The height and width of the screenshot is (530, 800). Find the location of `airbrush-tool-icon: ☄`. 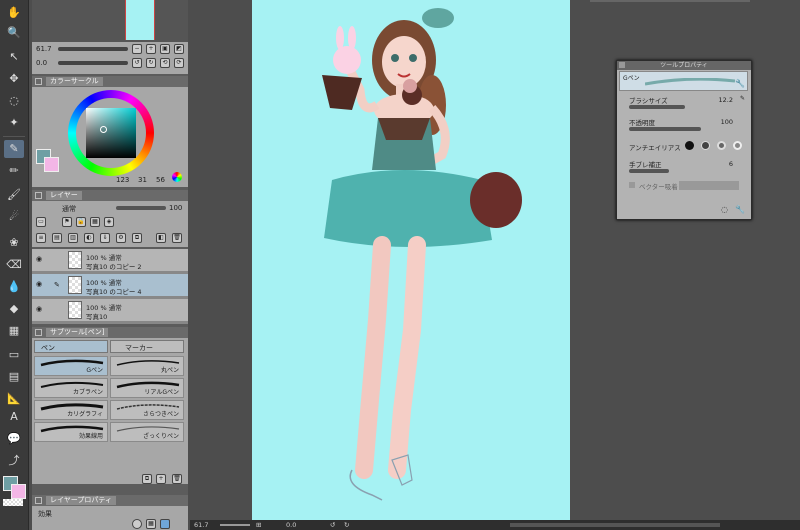

airbrush-tool-icon: ☄ is located at coordinates (14, 217).